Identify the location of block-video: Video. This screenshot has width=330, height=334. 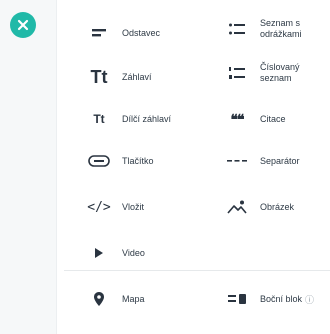
(113, 253).